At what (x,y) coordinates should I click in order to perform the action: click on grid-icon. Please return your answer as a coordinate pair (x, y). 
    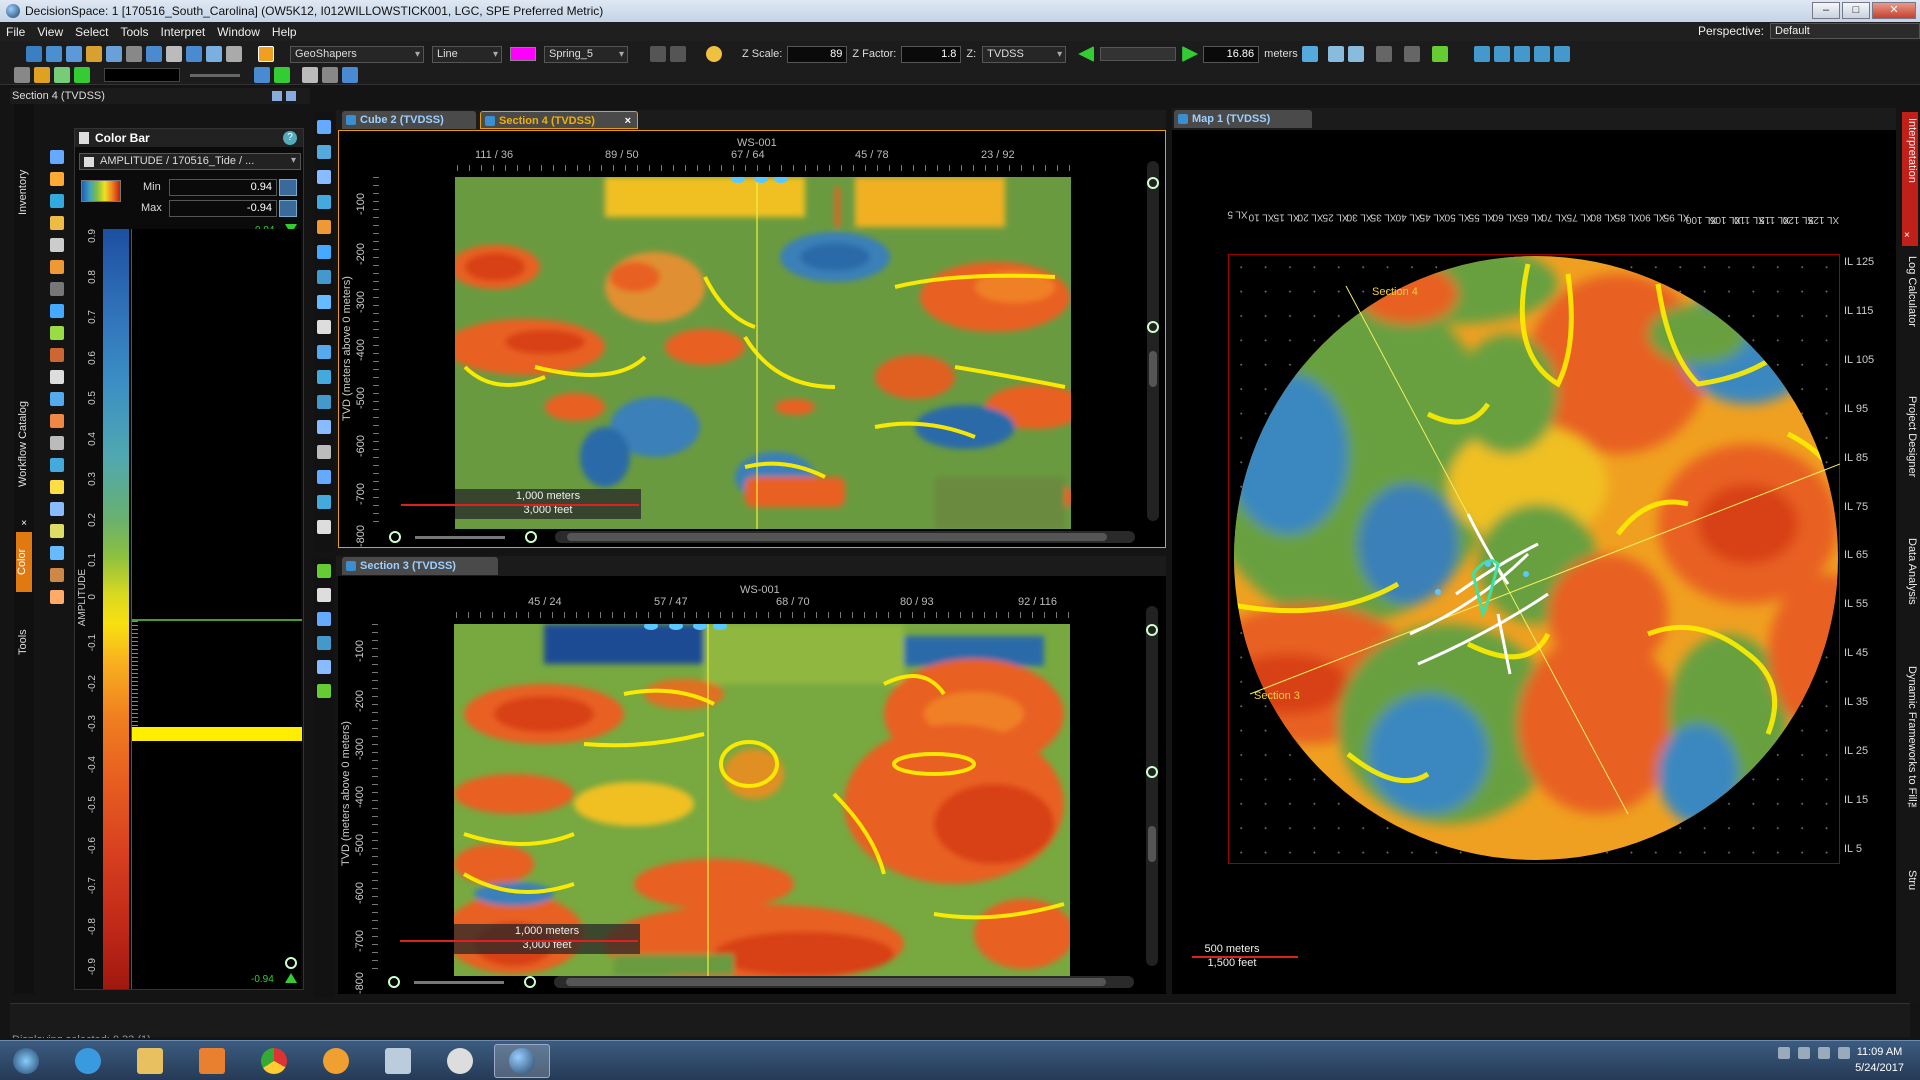
    Looking at the image, I should click on (194, 54).